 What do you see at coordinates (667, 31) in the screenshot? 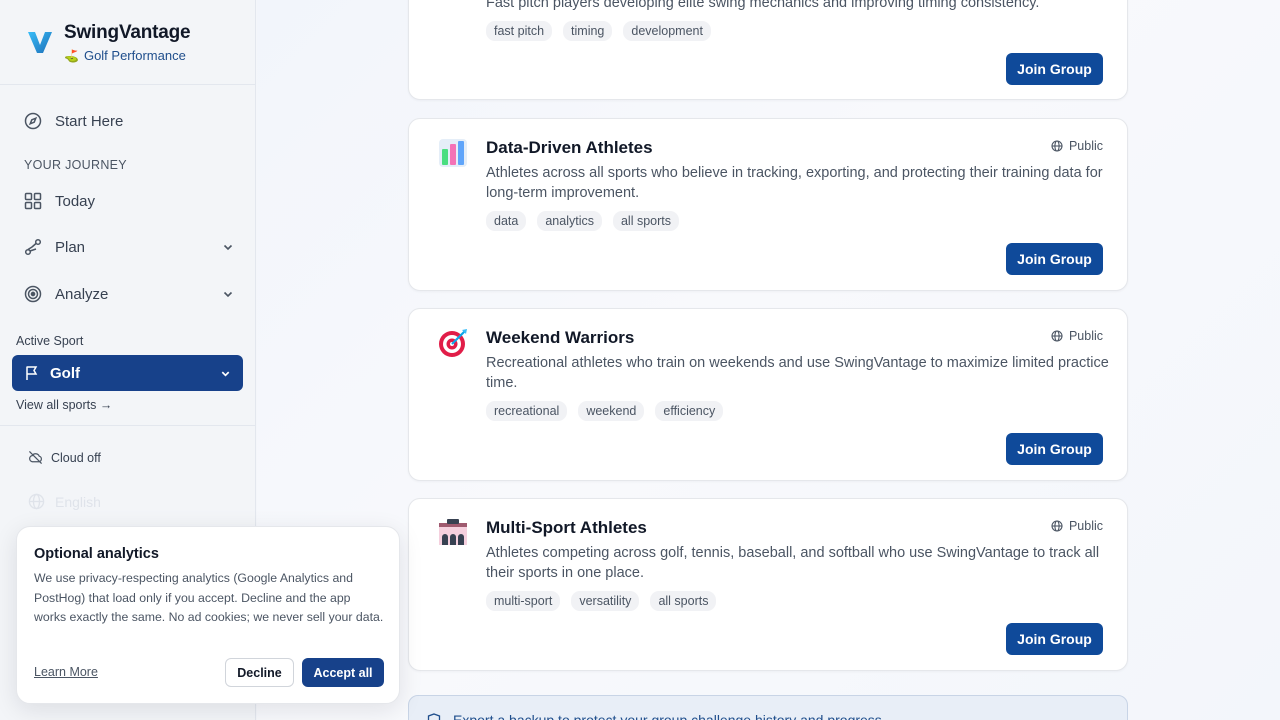
I see `group-tag: development` at bounding box center [667, 31].